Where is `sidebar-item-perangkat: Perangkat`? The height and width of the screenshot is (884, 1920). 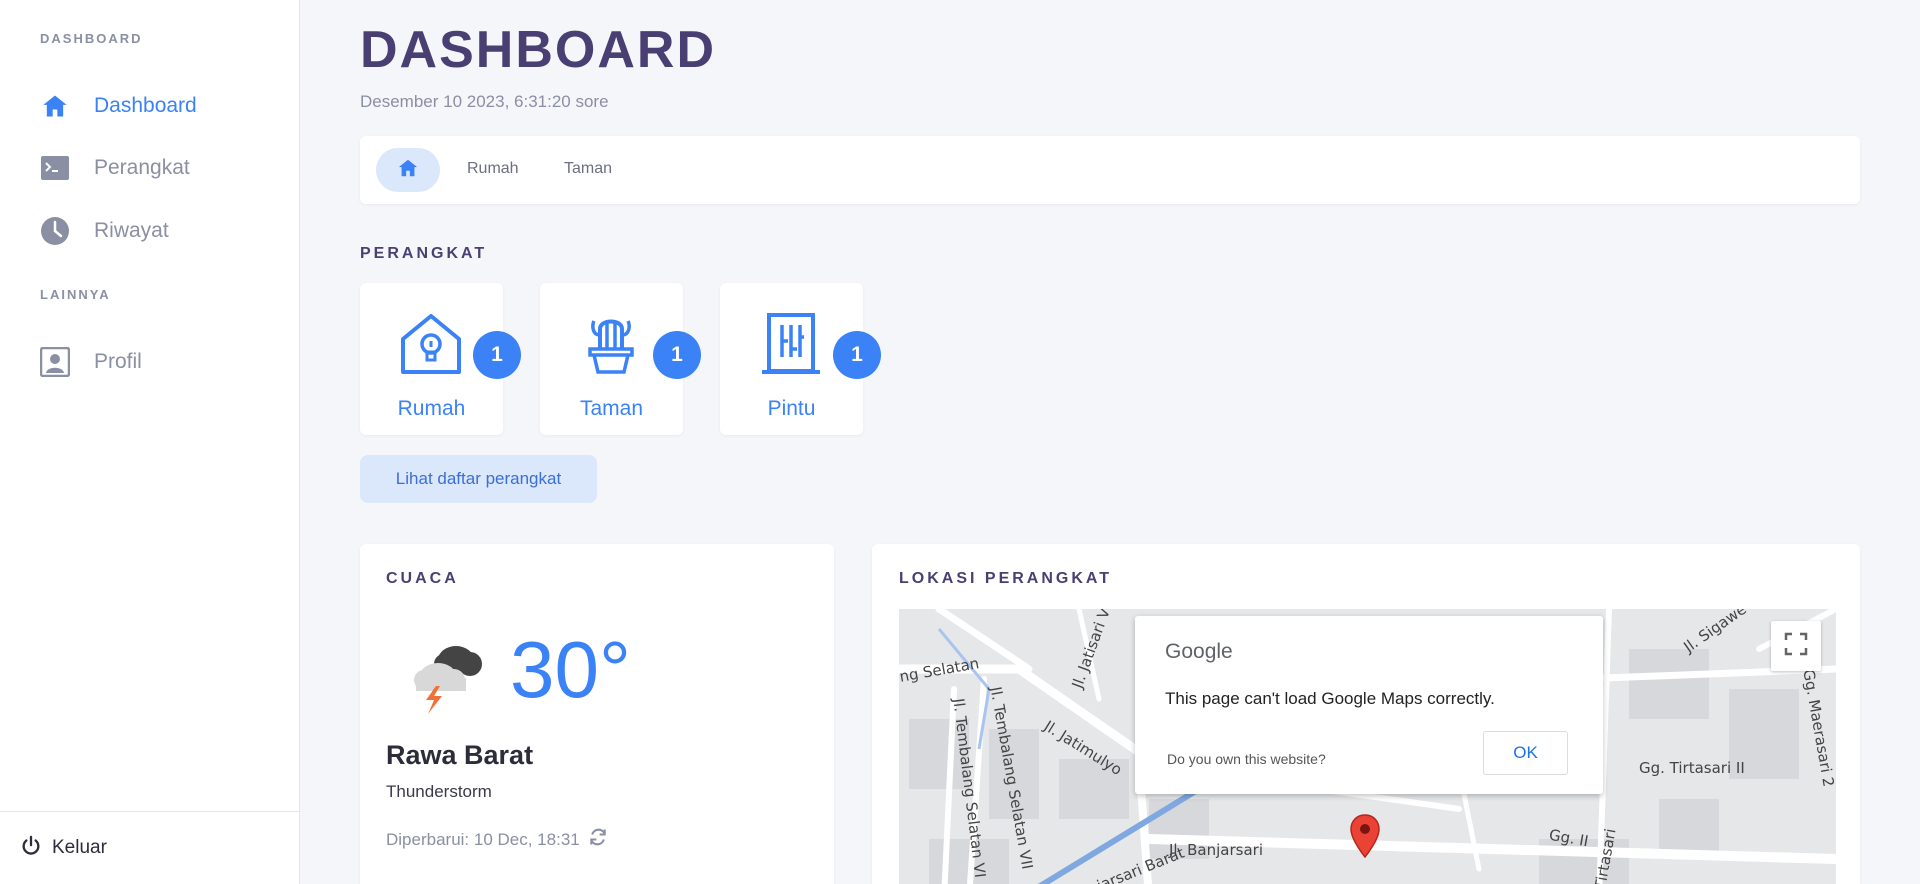
sidebar-item-perangkat: Perangkat is located at coordinates (115, 168).